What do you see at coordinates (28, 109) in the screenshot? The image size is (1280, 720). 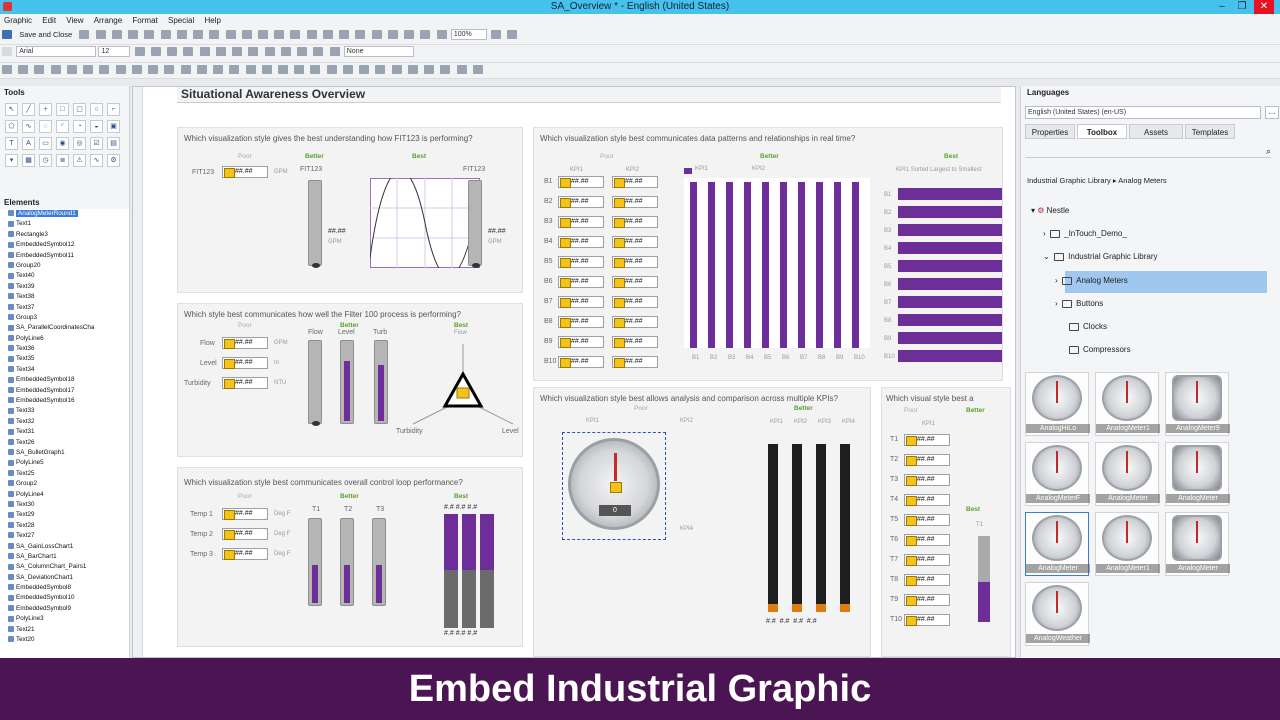 I see `line-tool: ╱` at bounding box center [28, 109].